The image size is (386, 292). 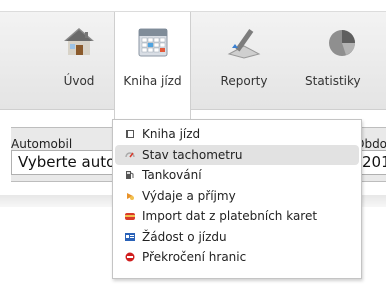 What do you see at coordinates (244, 44) in the screenshot?
I see `pen-paper-icon` at bounding box center [244, 44].